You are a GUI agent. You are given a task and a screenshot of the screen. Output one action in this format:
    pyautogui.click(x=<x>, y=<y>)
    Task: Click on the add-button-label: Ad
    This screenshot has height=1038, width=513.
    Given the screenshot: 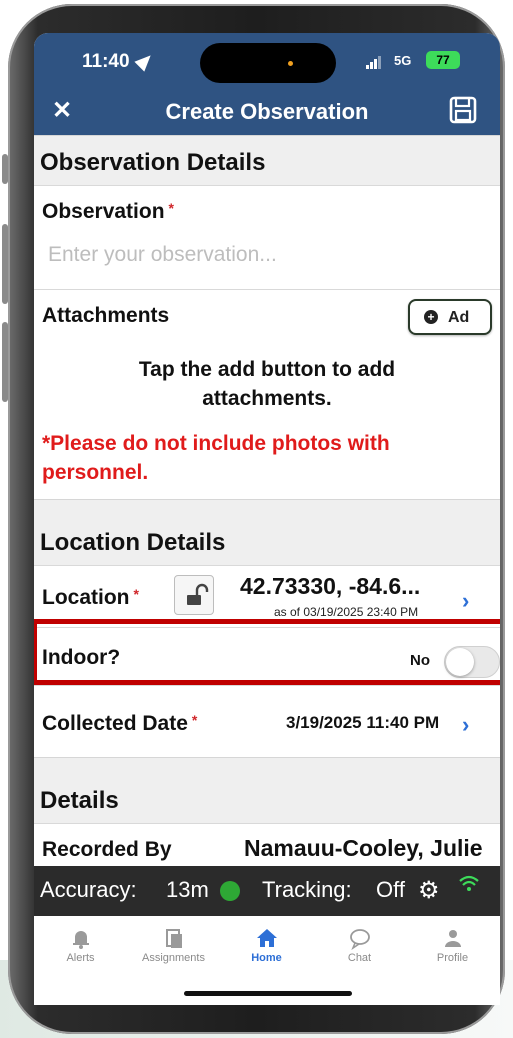 What is the action you would take?
    pyautogui.click(x=459, y=317)
    